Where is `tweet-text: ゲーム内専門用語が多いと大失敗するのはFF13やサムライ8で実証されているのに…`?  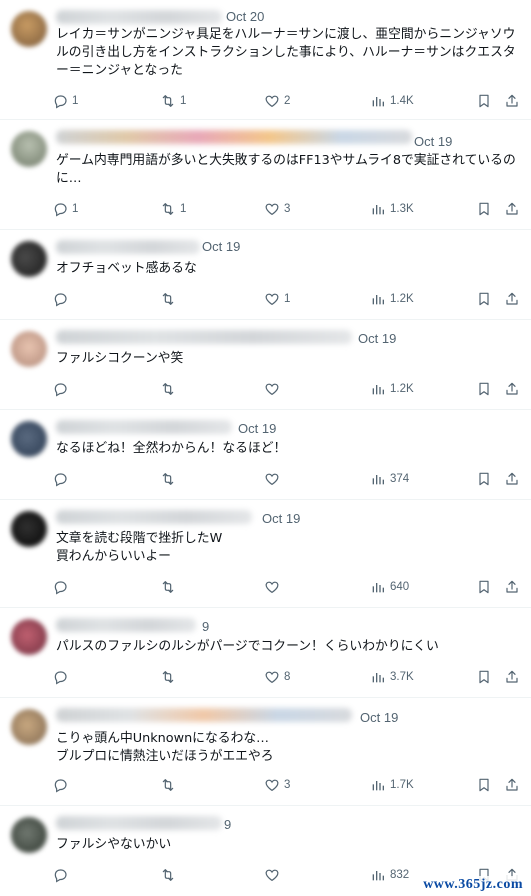
tweet-text: ゲーム内専門用語が多いと大失敗するのはFF13やサムライ8で実証されているのに… is located at coordinates (286, 169).